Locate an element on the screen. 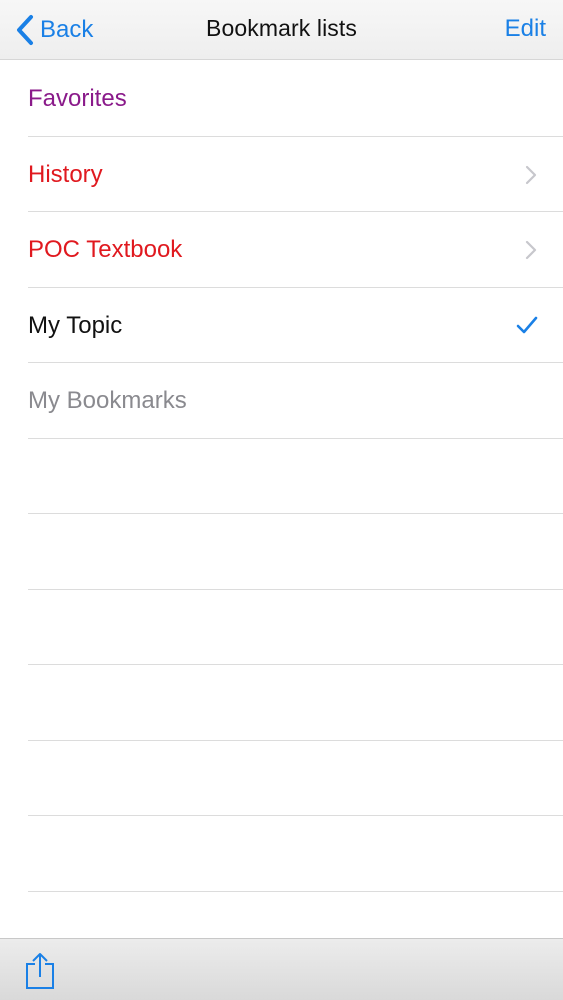 This screenshot has height=1000, width=563. list-item-label: History is located at coordinates (65, 174).